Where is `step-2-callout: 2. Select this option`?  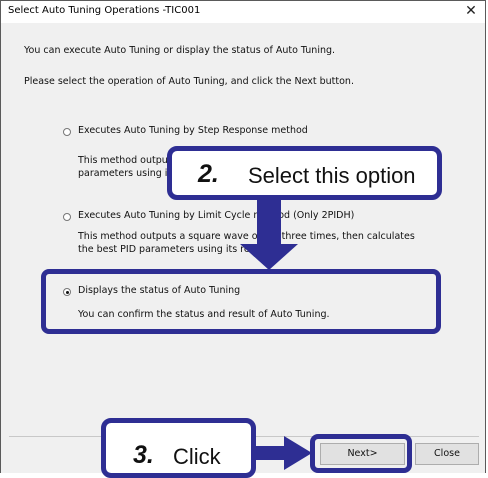 step-2-callout: 2. Select this option is located at coordinates (304, 173).